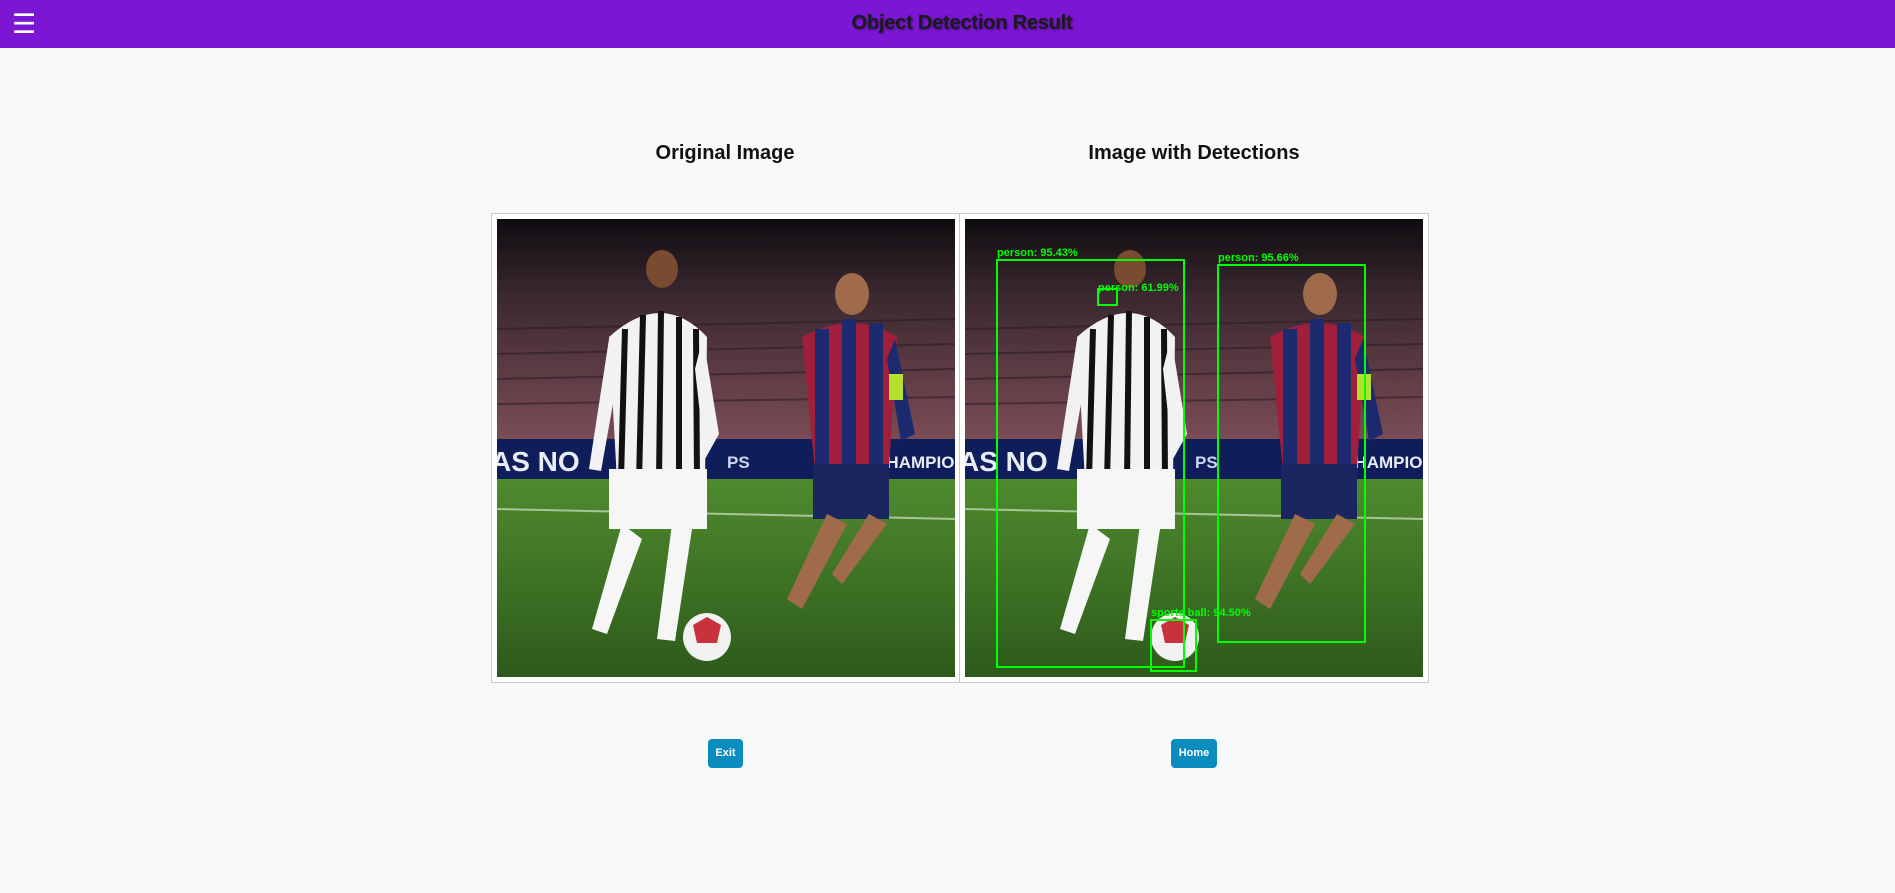 The width and height of the screenshot is (1895, 893). Describe the element at coordinates (725, 753) in the screenshot. I see `exit-button: Exit` at that location.